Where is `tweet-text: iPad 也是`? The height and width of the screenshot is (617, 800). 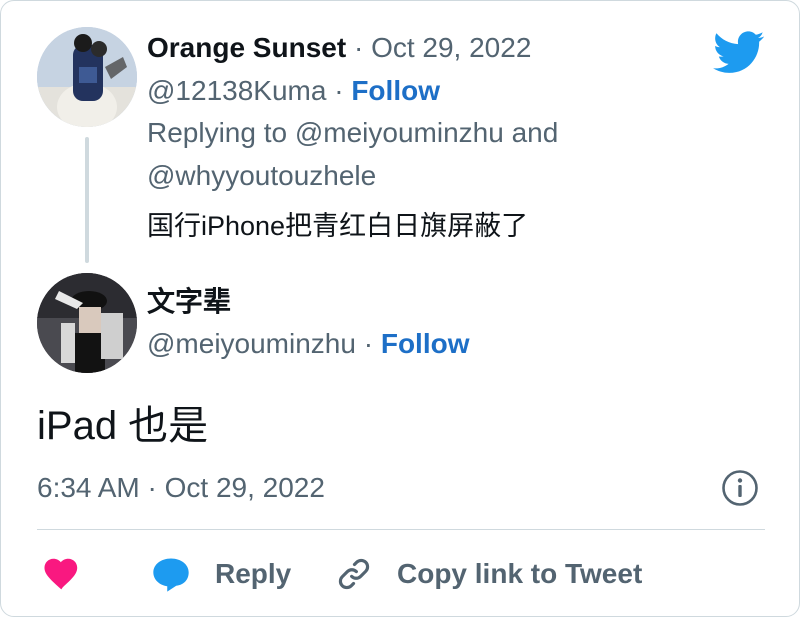
tweet-text: iPad 也是 is located at coordinates (123, 426).